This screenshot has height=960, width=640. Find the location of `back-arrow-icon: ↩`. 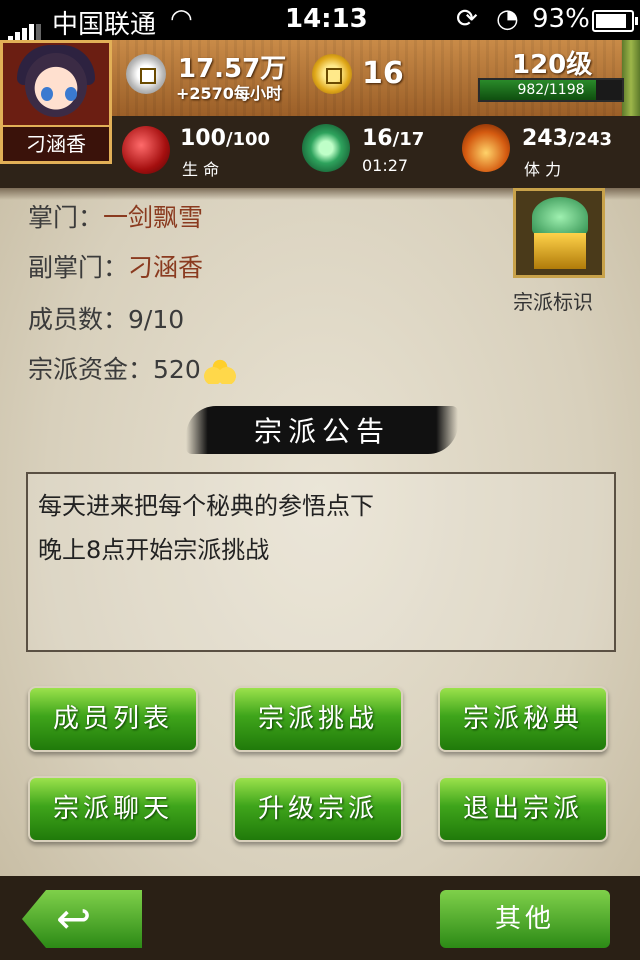

back-arrow-icon: ↩ is located at coordinates (74, 918).